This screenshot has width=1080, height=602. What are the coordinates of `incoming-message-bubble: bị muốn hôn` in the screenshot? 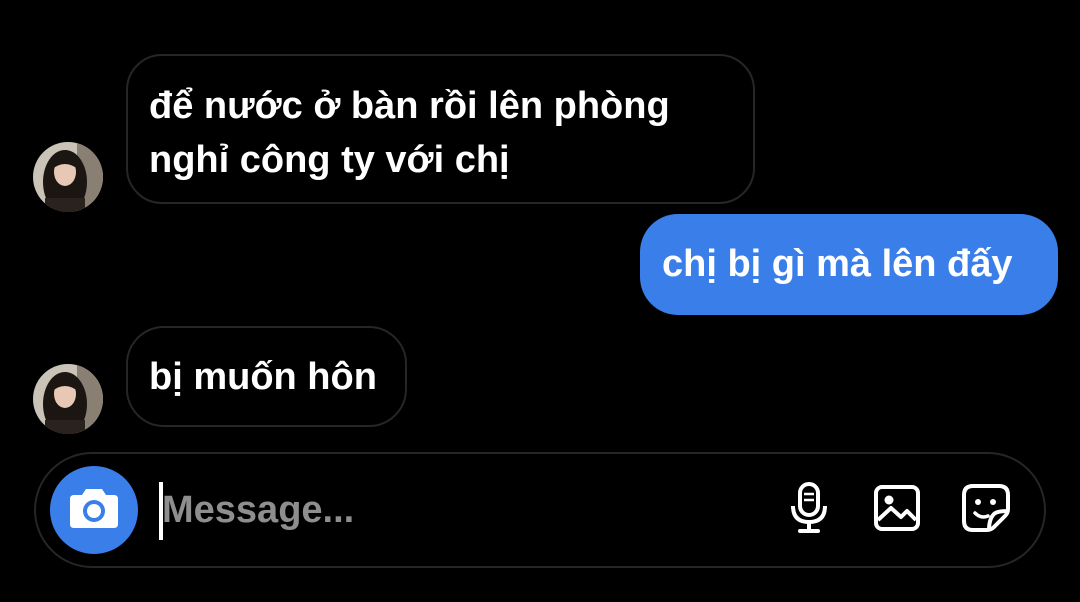 It's located at (266, 376).